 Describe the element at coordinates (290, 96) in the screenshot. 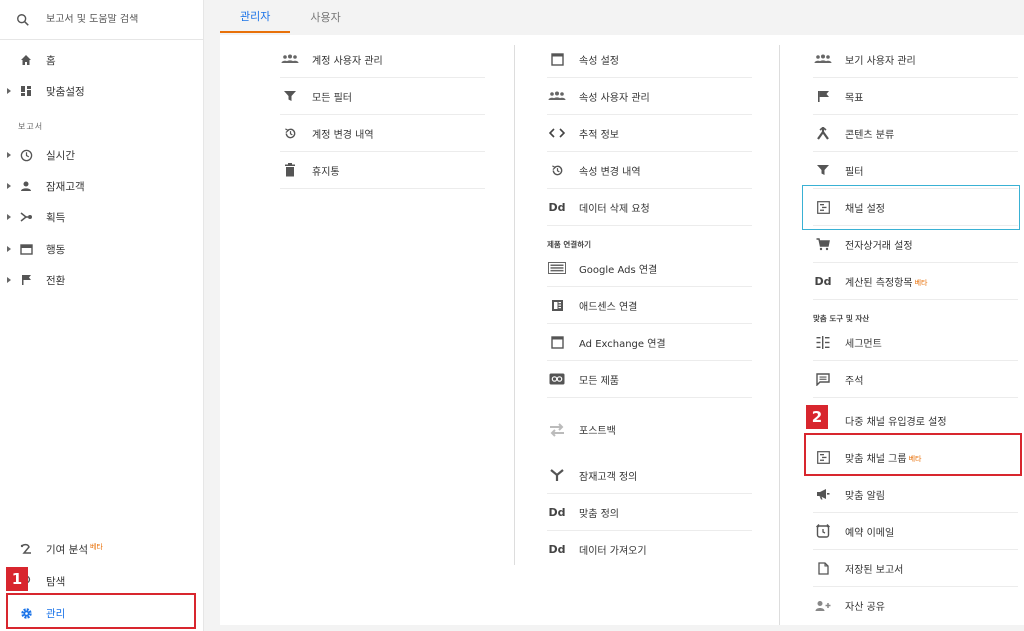

I see `filter-icon` at that location.